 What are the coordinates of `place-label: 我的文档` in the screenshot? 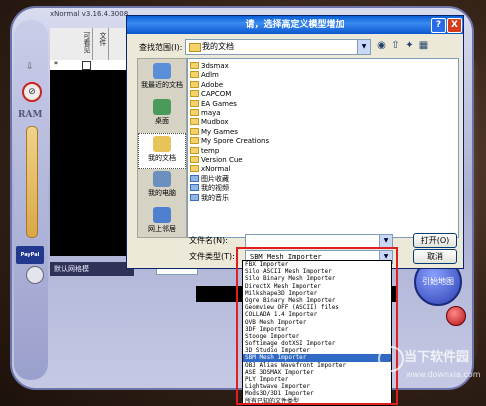 It's located at (162, 158).